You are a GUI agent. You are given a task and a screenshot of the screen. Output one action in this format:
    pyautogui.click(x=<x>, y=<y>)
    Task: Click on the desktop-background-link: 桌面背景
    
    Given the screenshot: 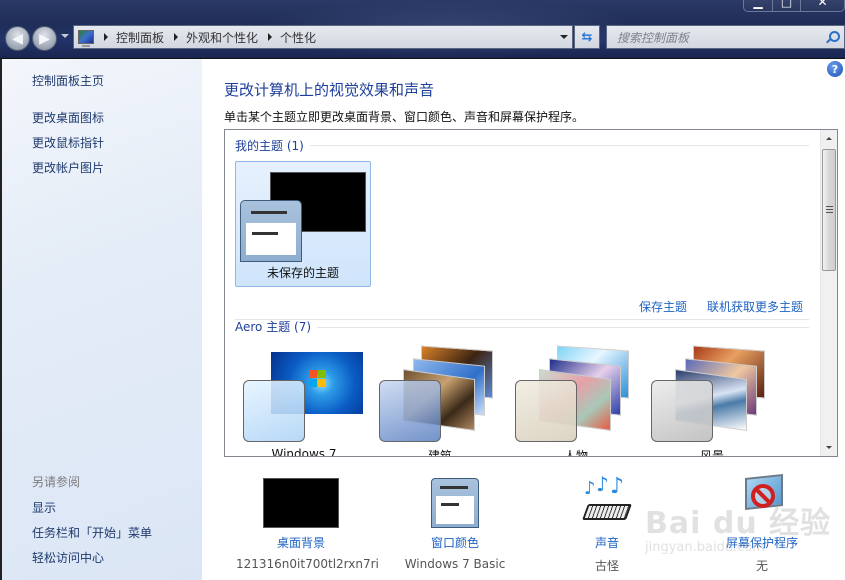 What is the action you would take?
    pyautogui.click(x=301, y=542)
    